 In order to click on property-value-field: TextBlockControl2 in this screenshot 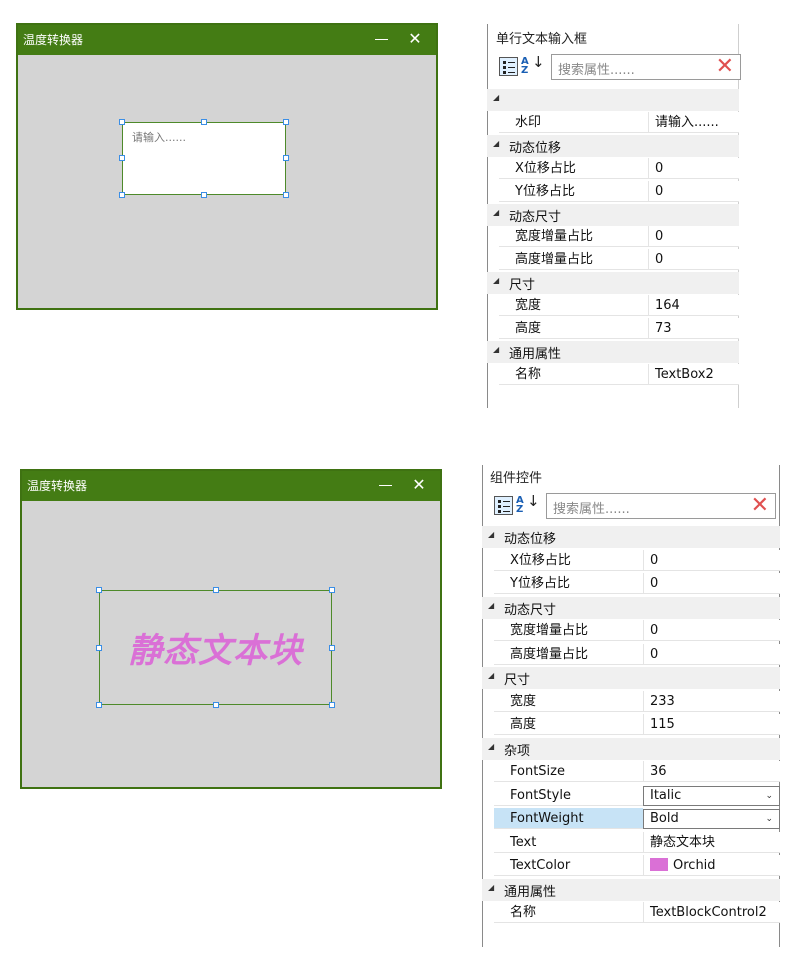, I will do `click(711, 912)`.